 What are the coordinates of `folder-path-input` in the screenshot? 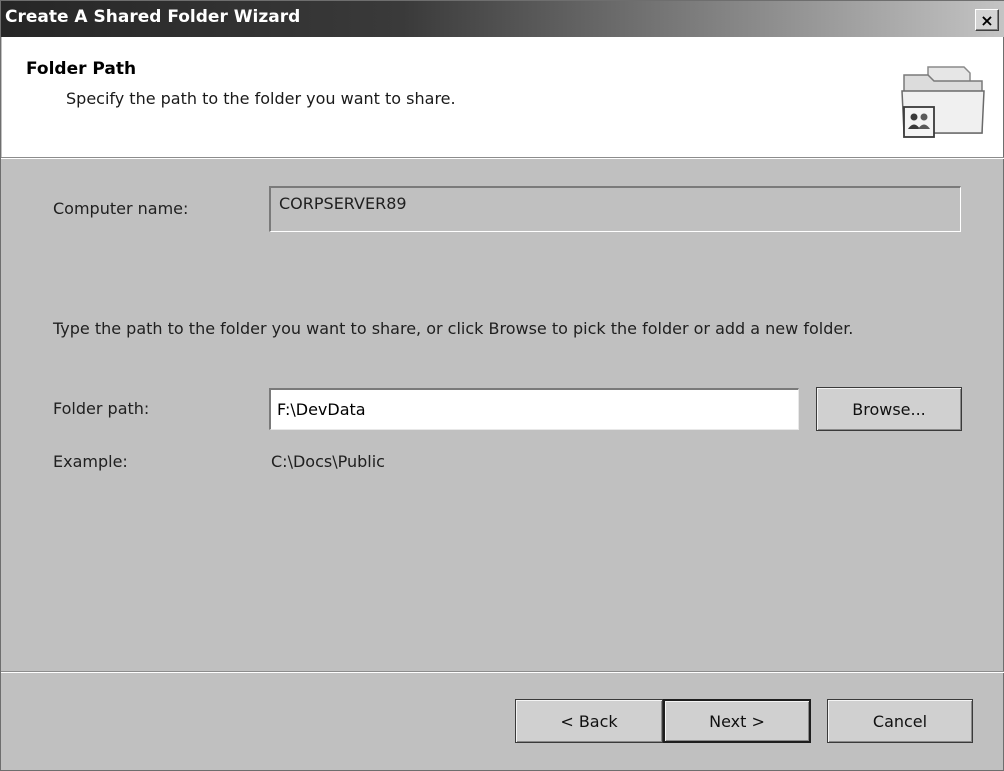 It's located at (534, 409).